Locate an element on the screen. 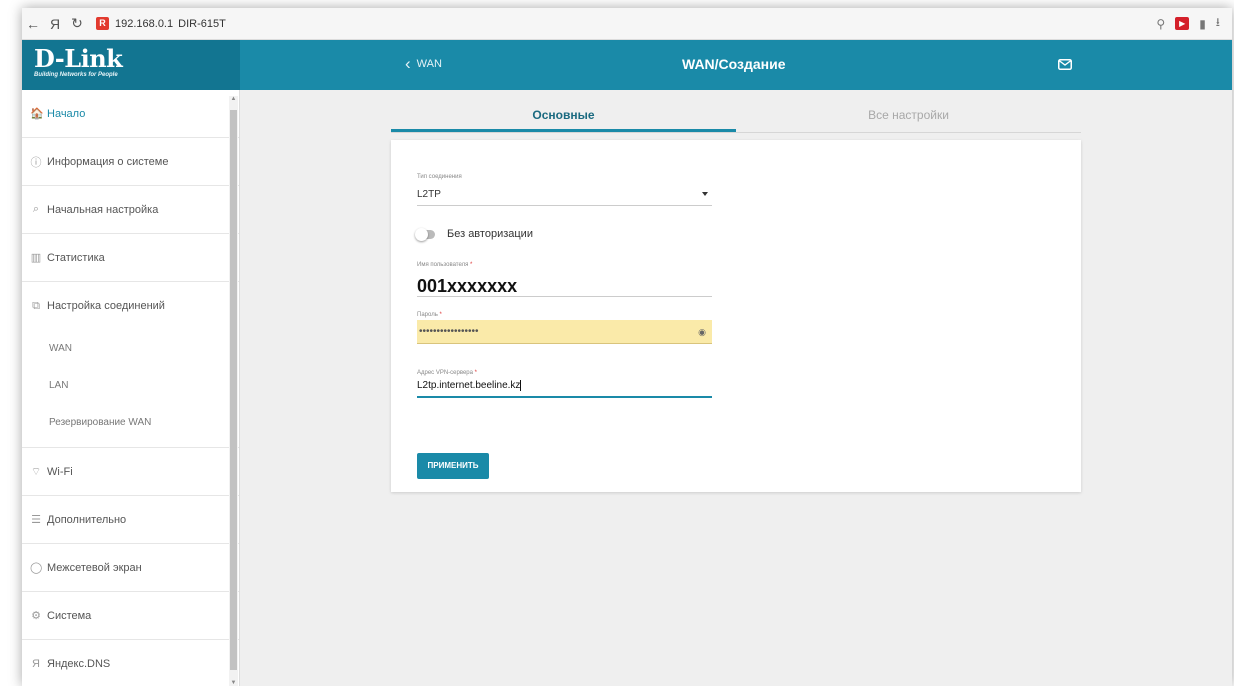  wifi-icon: ⌔ is located at coordinates (36, 471).